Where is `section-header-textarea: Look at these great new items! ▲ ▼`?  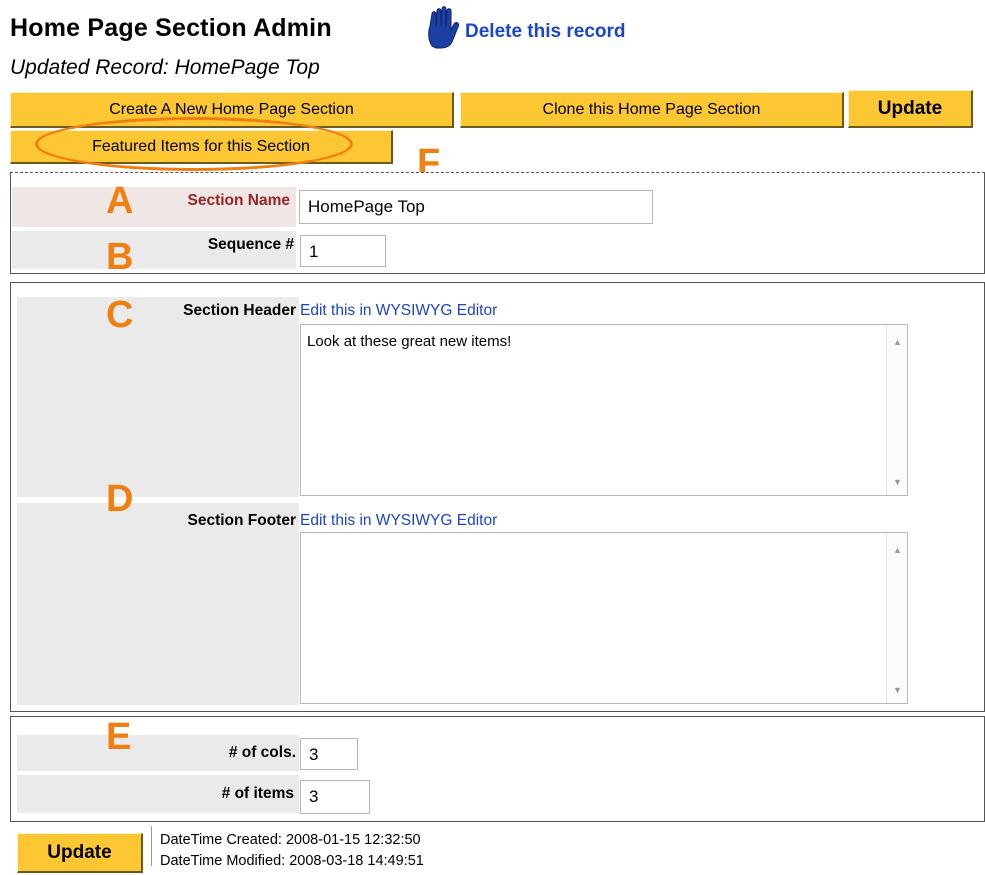
section-header-textarea: Look at these great new items! ▲ ▼ is located at coordinates (604, 410).